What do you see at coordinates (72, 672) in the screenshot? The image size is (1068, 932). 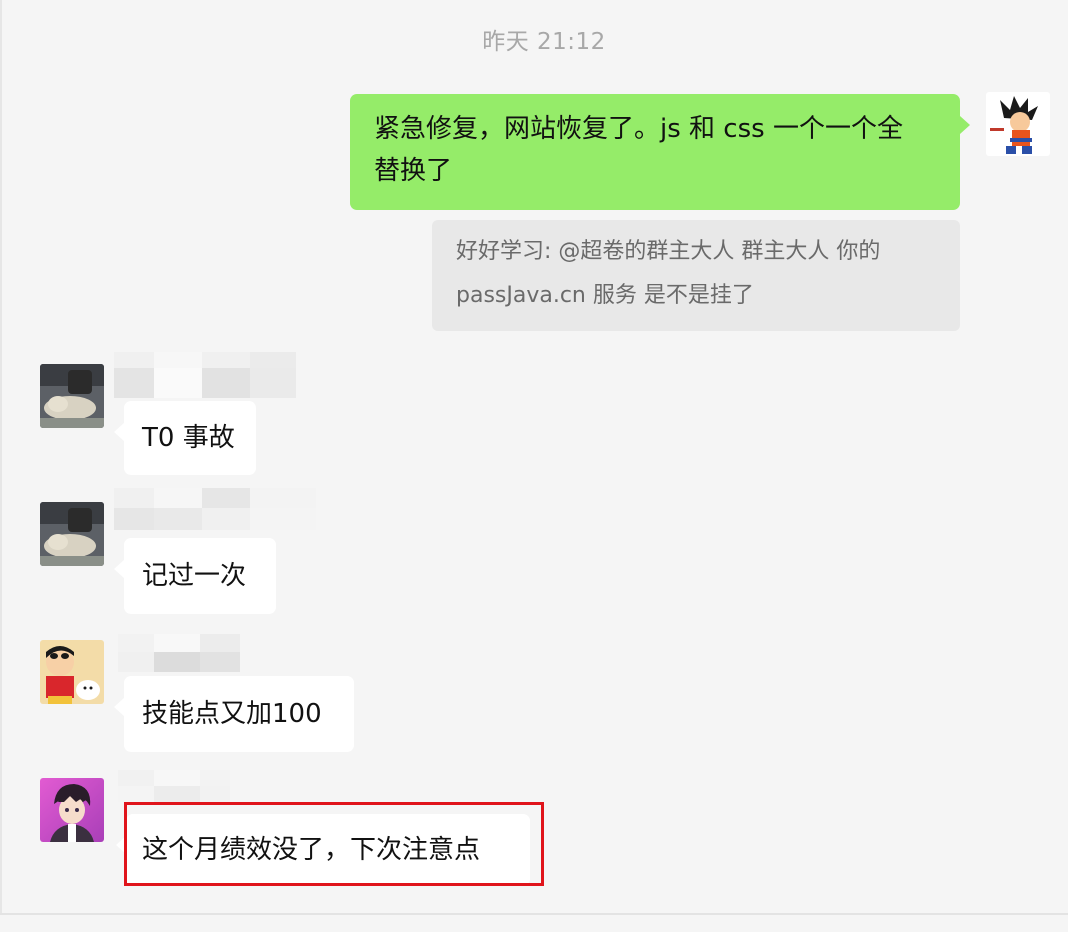 I see `crayon-shinchan-avatar-icon` at bounding box center [72, 672].